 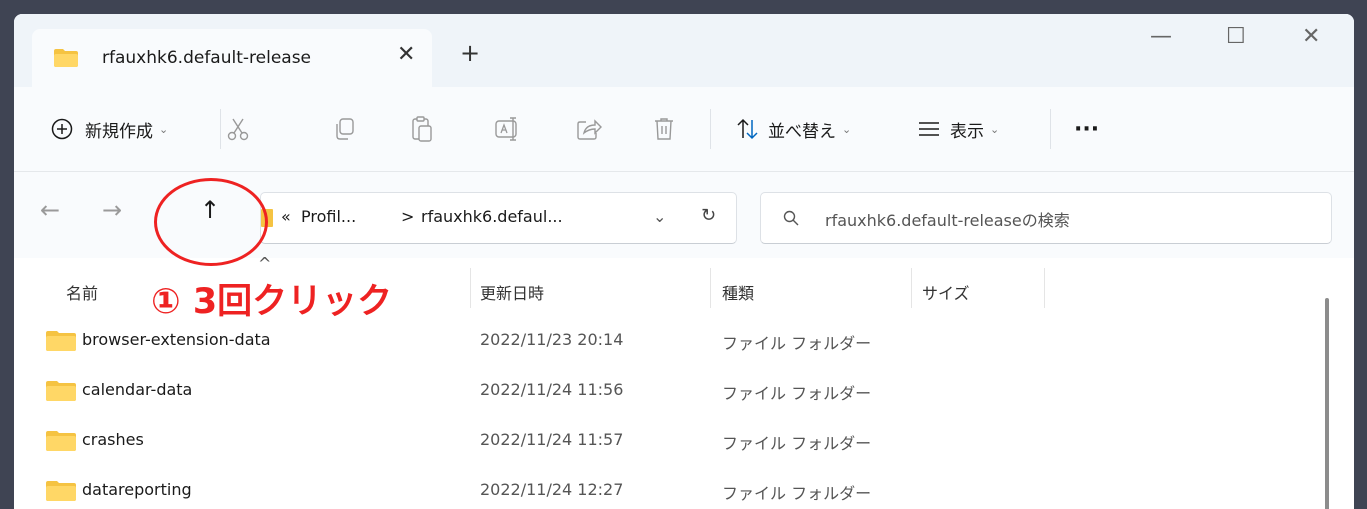 I want to click on add-circle-icon, so click(x=62, y=129).